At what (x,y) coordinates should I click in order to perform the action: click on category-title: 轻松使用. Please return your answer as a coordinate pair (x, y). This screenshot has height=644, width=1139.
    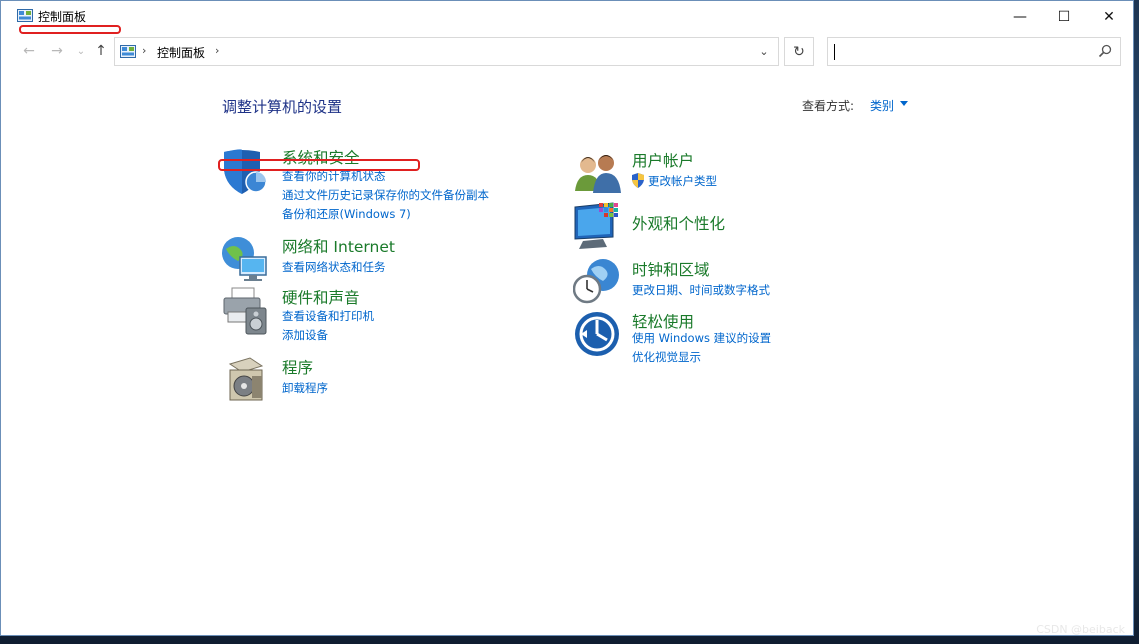
    Looking at the image, I should click on (663, 321).